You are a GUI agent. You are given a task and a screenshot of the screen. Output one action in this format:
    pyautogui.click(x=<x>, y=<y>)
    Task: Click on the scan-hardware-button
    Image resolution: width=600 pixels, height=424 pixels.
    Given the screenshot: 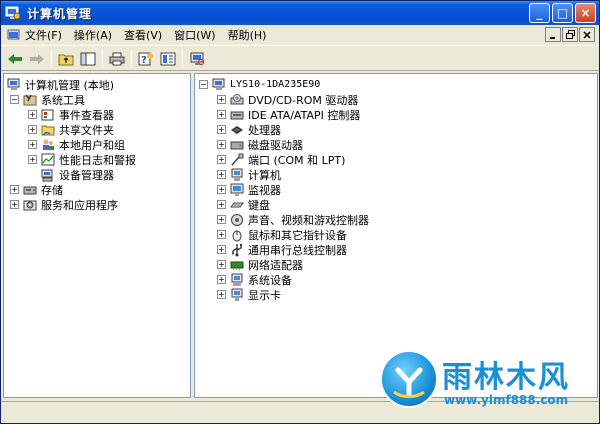 What is the action you would take?
    pyautogui.click(x=197, y=59)
    